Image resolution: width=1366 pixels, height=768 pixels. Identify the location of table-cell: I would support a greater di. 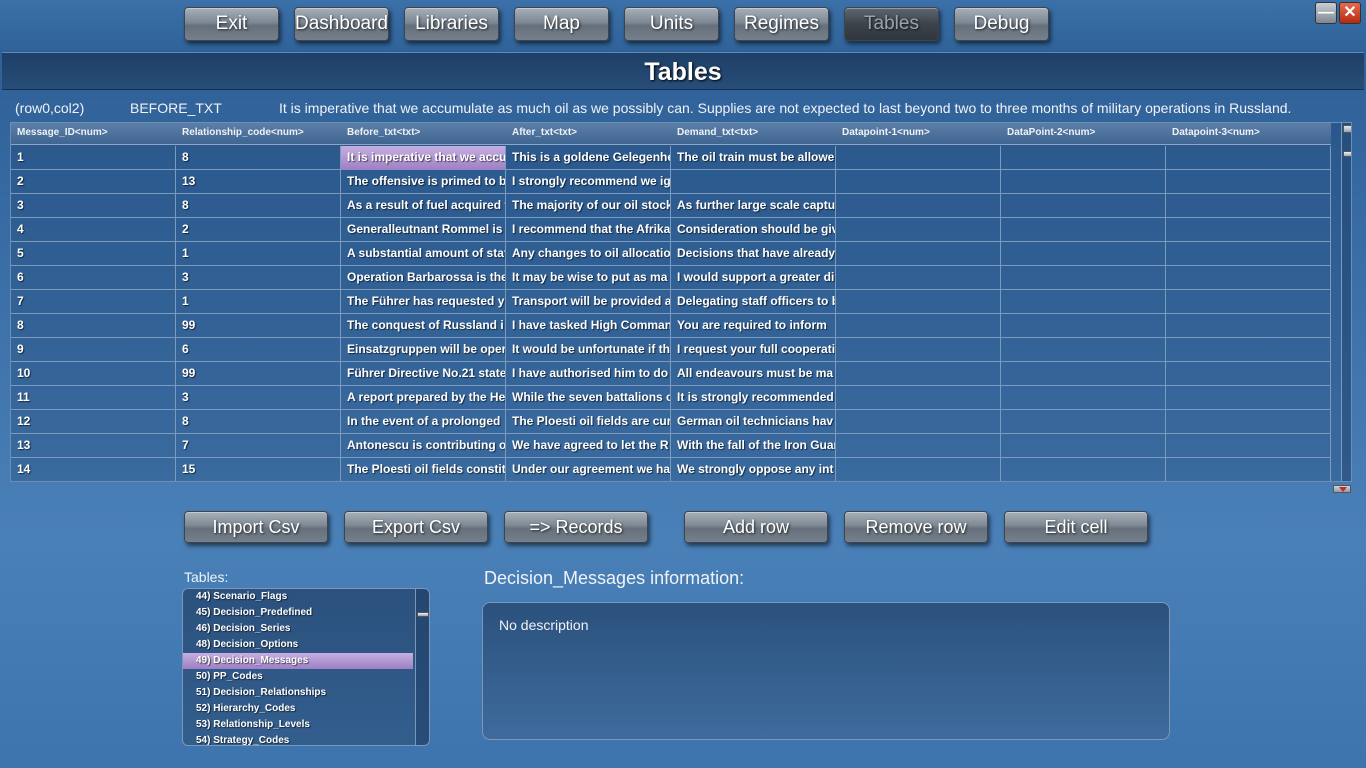
(753, 278).